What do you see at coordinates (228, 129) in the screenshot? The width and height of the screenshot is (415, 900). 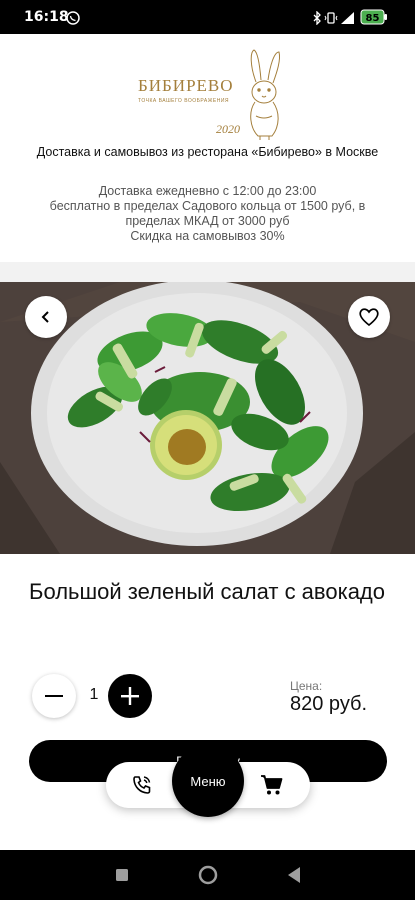 I see `logo-year: 2020` at bounding box center [228, 129].